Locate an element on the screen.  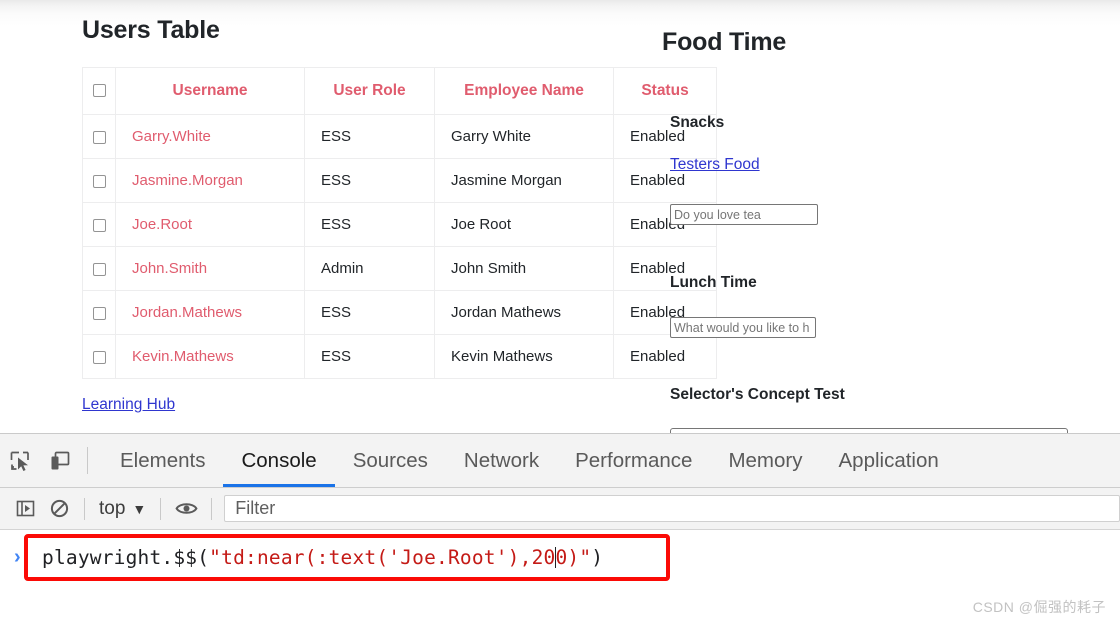
column-header-user-role: User Role is located at coordinates (369, 91).